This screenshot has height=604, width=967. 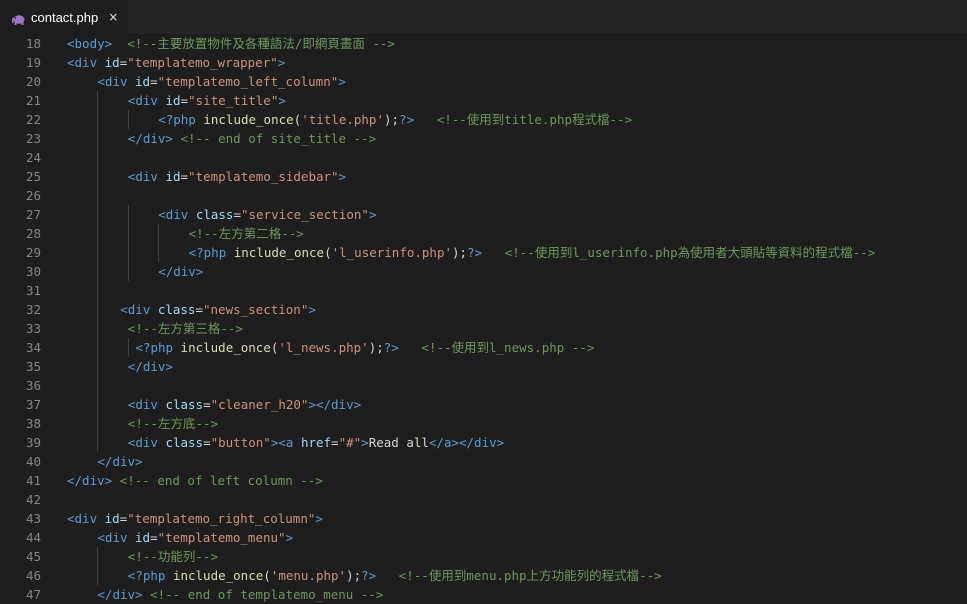 What do you see at coordinates (113, 17) in the screenshot?
I see `close-icon: ×` at bounding box center [113, 17].